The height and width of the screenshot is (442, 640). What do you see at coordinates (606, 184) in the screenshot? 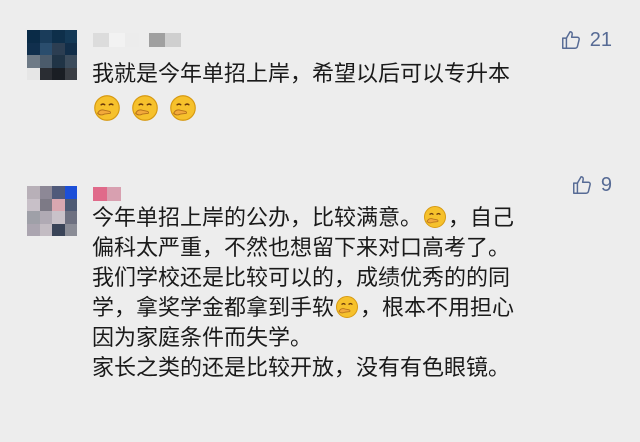
I see `like-count: 9` at bounding box center [606, 184].